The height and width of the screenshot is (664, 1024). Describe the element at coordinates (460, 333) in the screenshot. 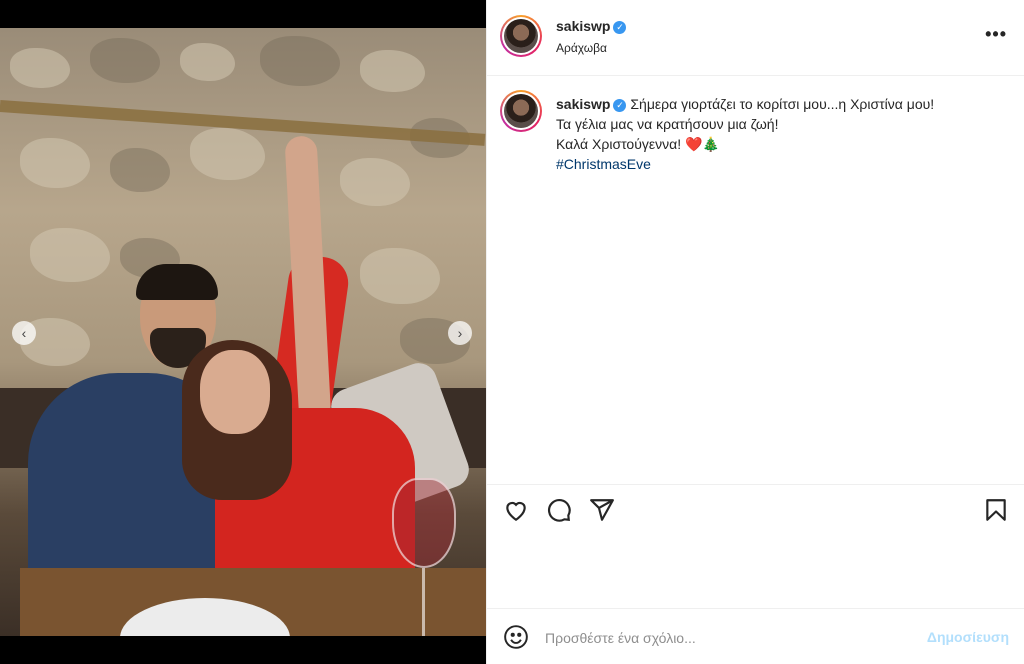

I see `chevron-right-icon: ›` at that location.